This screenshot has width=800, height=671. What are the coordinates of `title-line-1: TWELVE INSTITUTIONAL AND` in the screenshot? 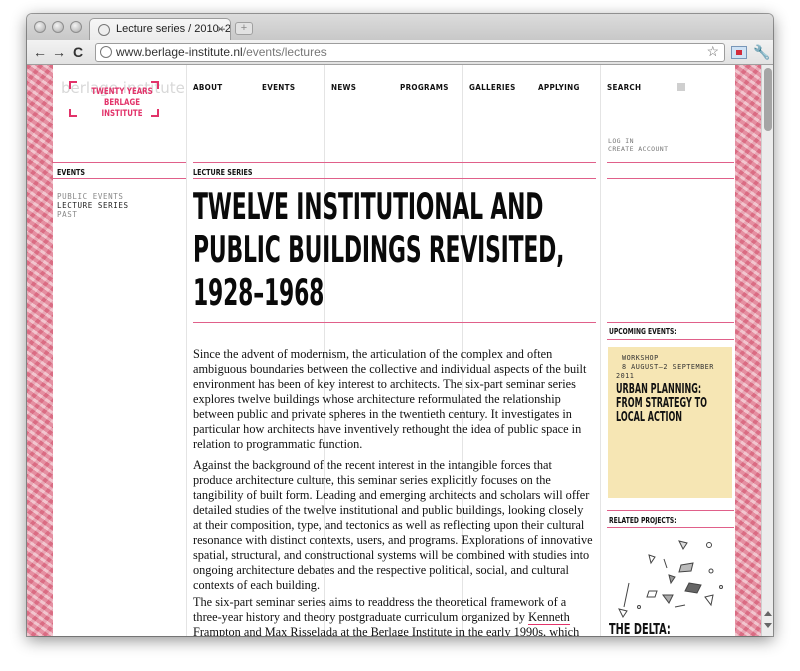 It's located at (368, 206).